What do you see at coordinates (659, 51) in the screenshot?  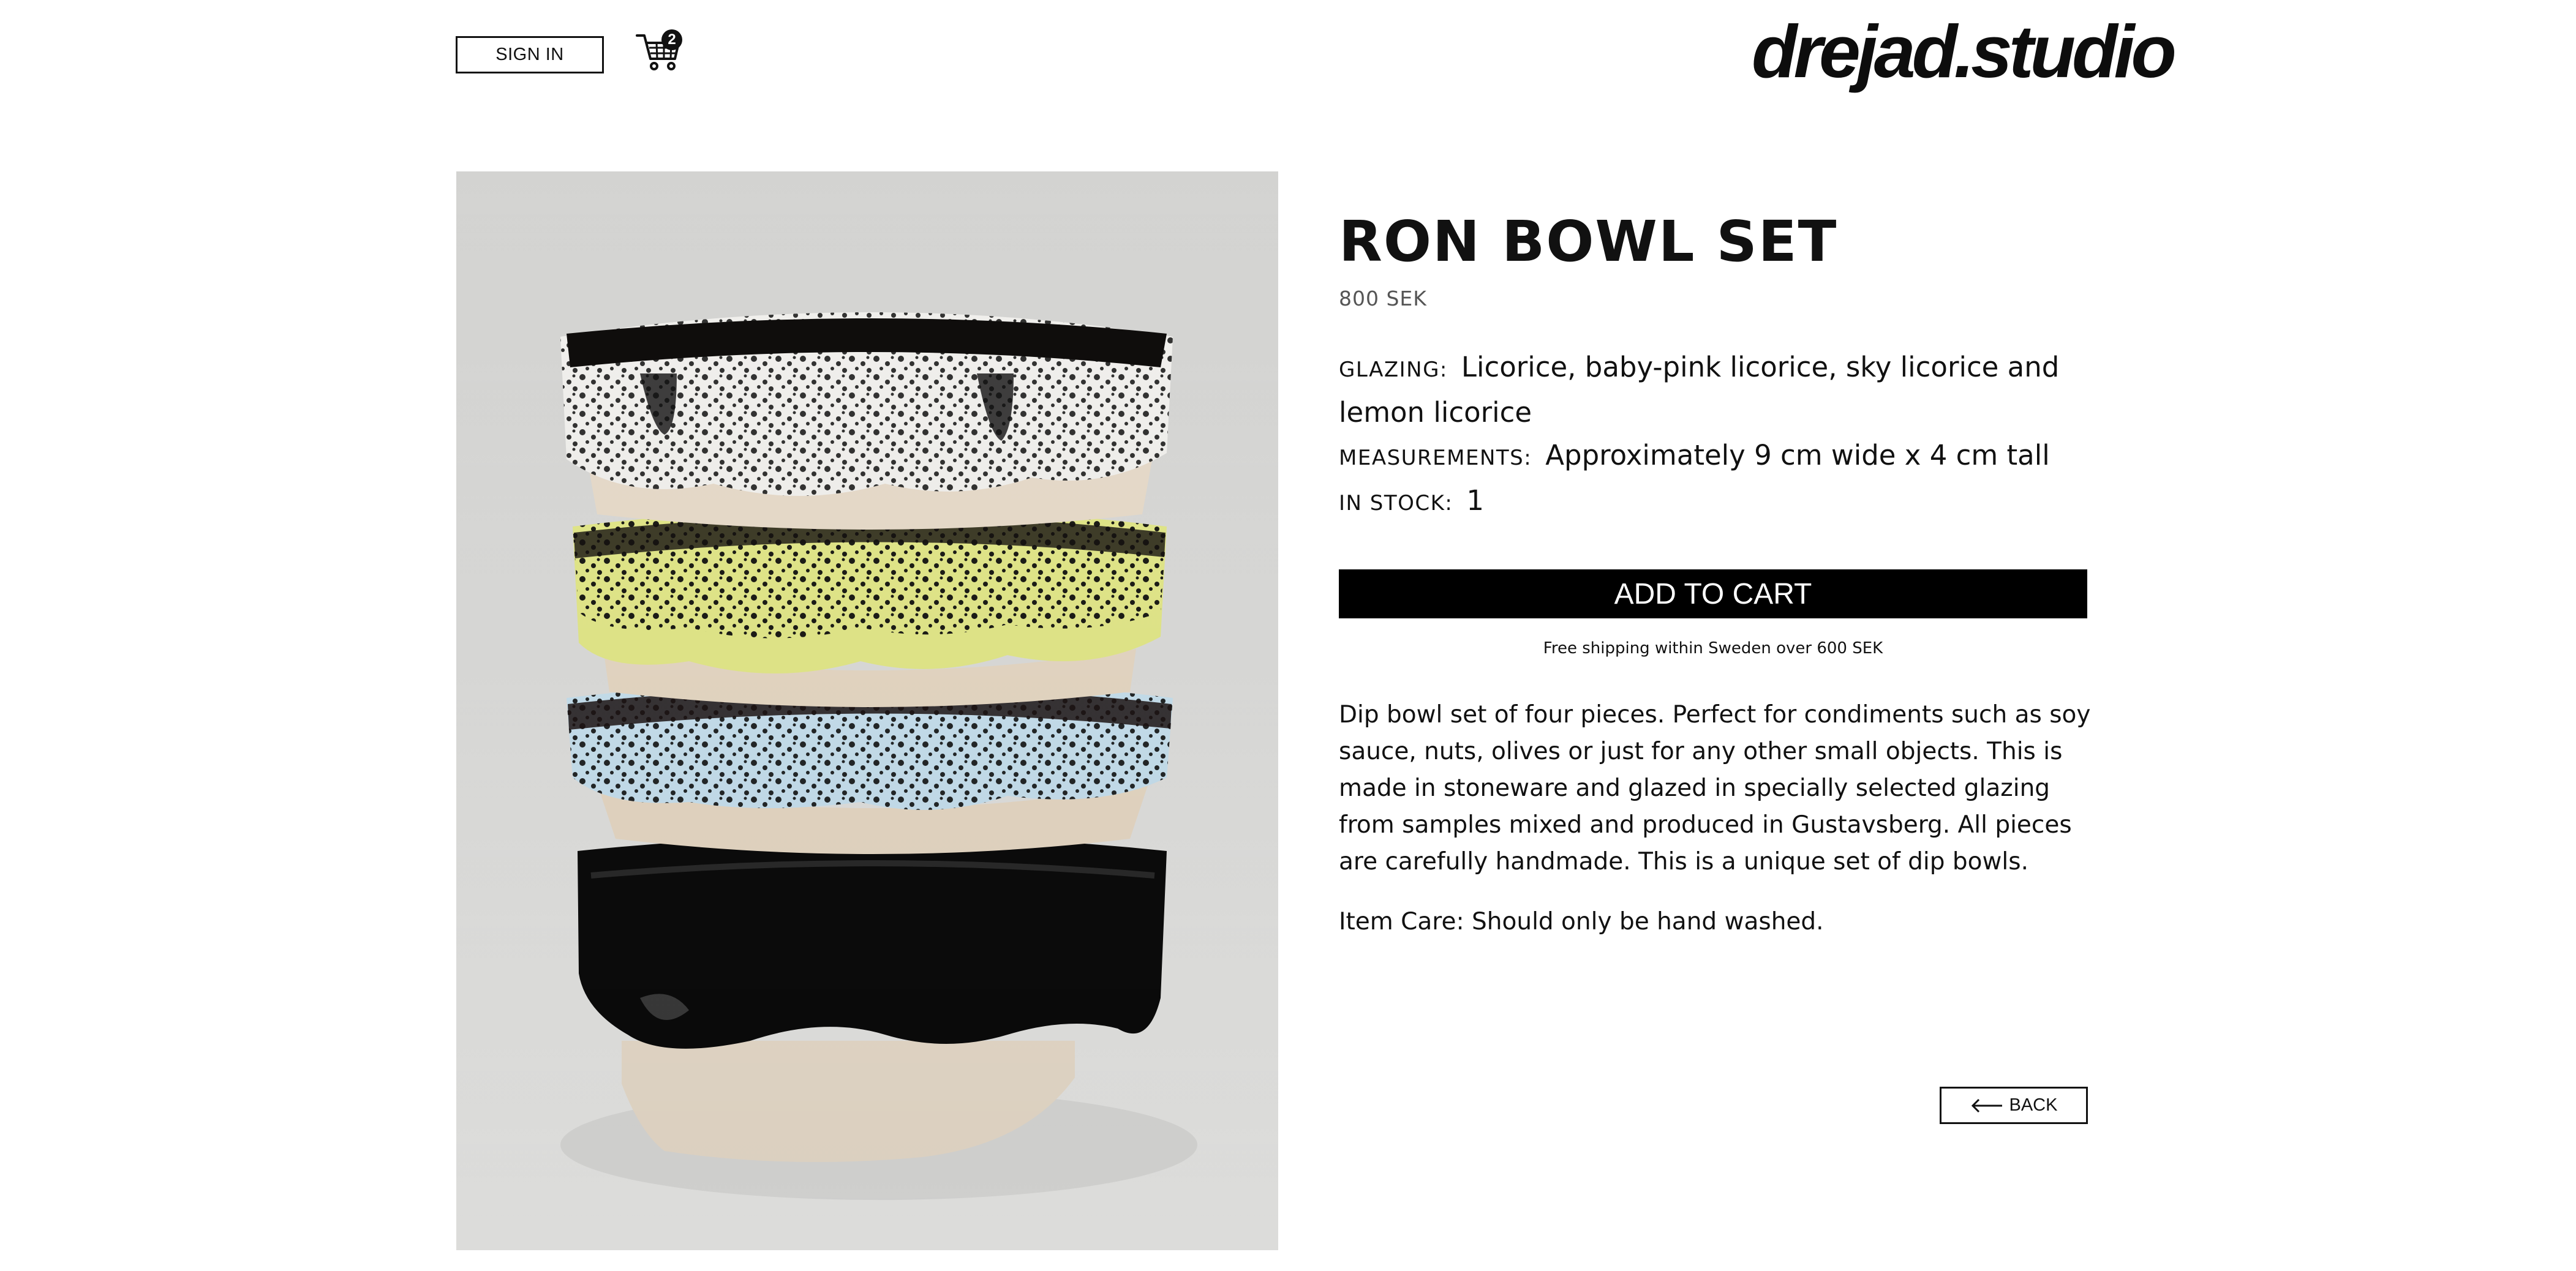 I see `cart-button: 2` at bounding box center [659, 51].